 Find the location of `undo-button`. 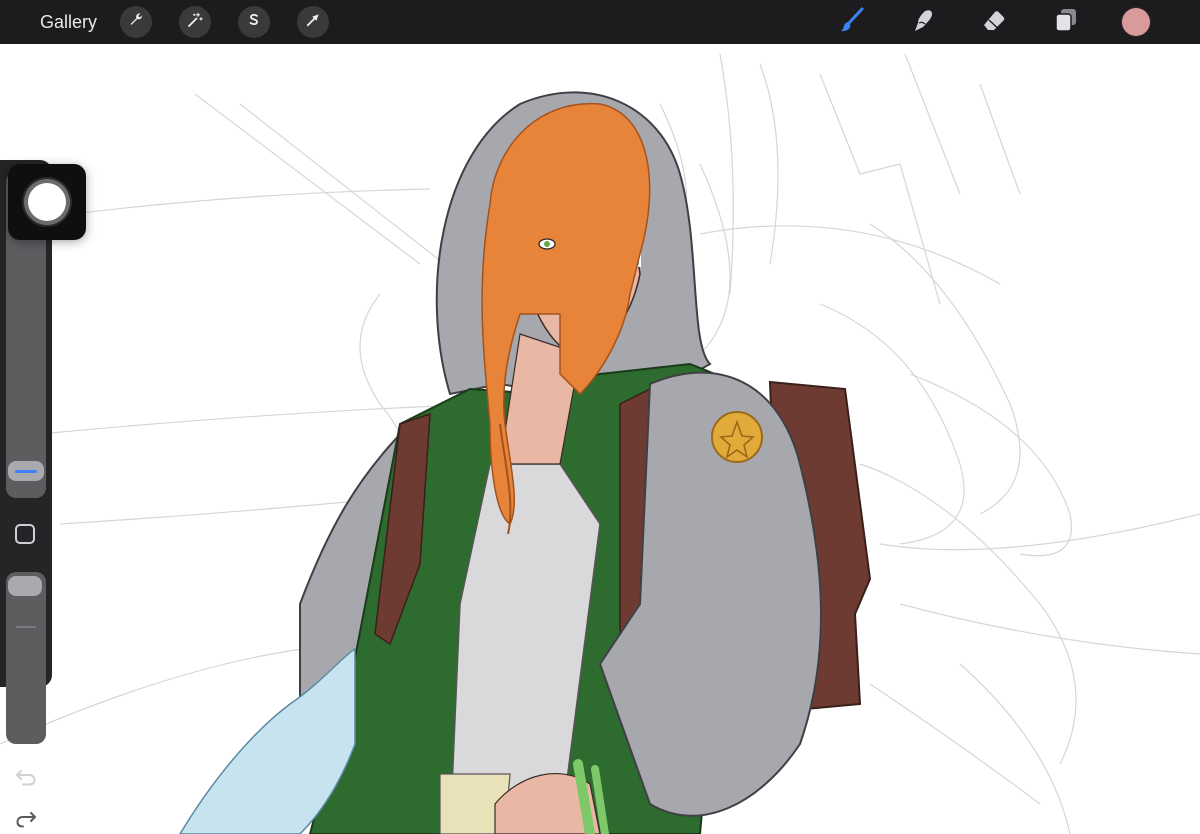

undo-button is located at coordinates (26, 778).